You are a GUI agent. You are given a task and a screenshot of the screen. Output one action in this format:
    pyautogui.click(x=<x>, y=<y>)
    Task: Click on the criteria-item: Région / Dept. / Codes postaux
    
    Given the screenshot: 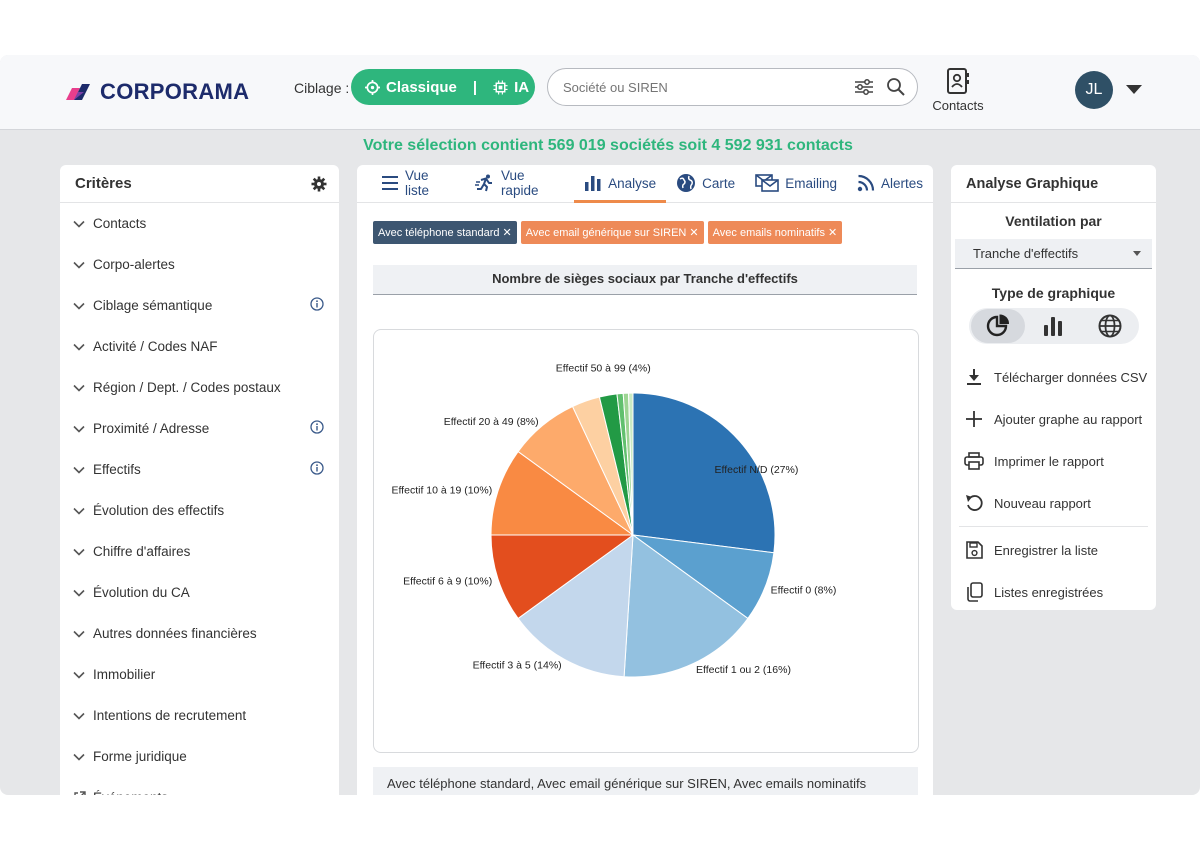 What is the action you would take?
    pyautogui.click(x=199, y=387)
    